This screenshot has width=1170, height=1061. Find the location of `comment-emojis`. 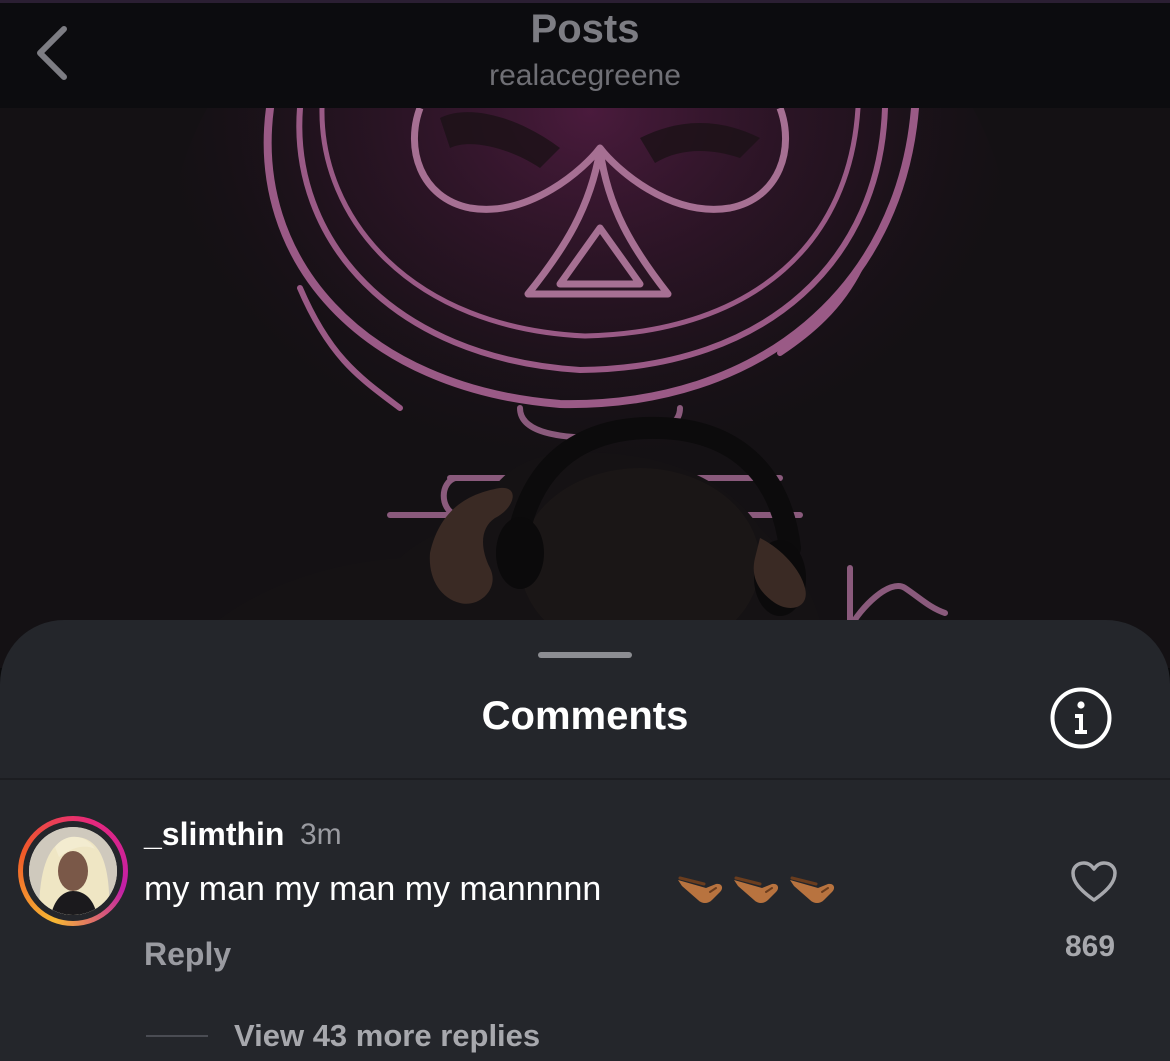

comment-emojis is located at coordinates (757, 892).